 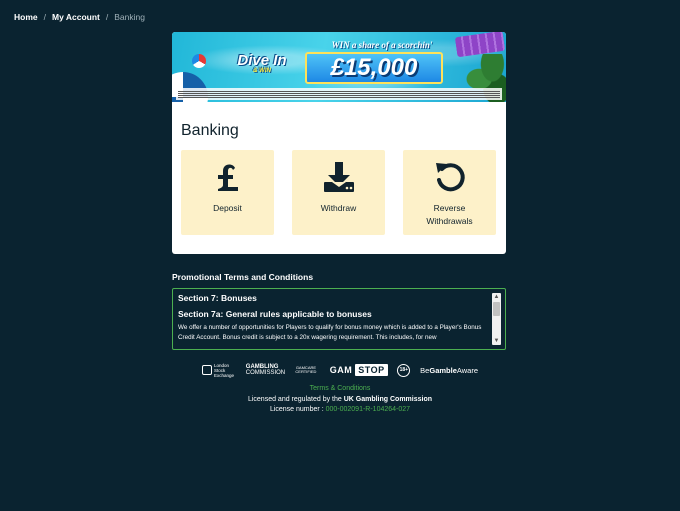 What do you see at coordinates (217, 298) in the screenshot?
I see `promo-section-title: Section 7: Bonuses` at bounding box center [217, 298].